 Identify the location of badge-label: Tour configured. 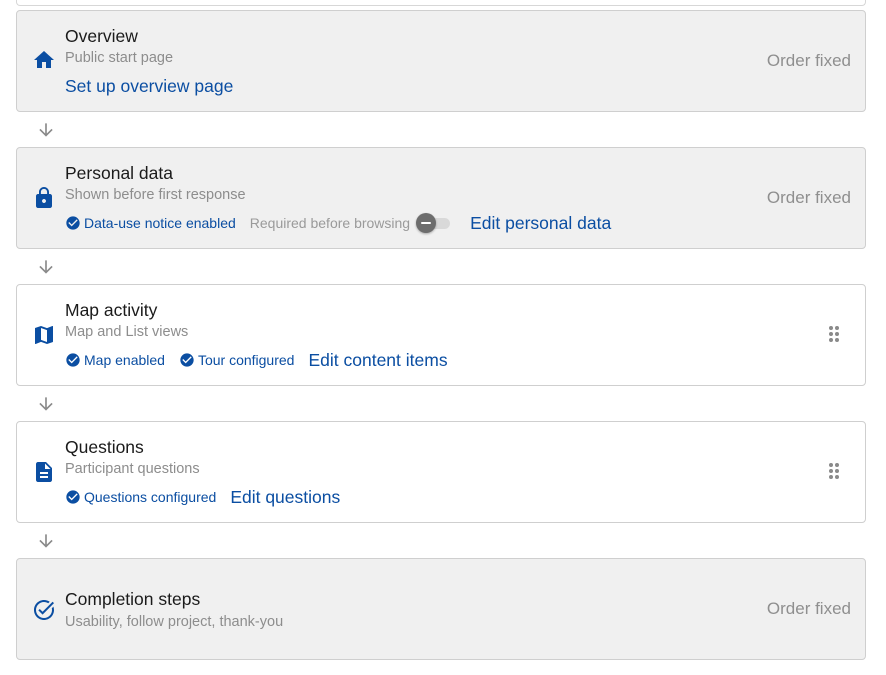
(246, 360).